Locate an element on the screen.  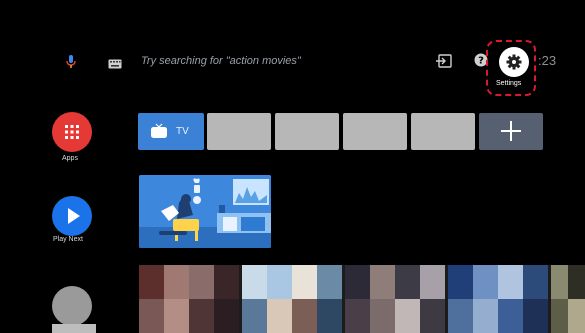
play-next-promo-tile is located at coordinates (205, 211).